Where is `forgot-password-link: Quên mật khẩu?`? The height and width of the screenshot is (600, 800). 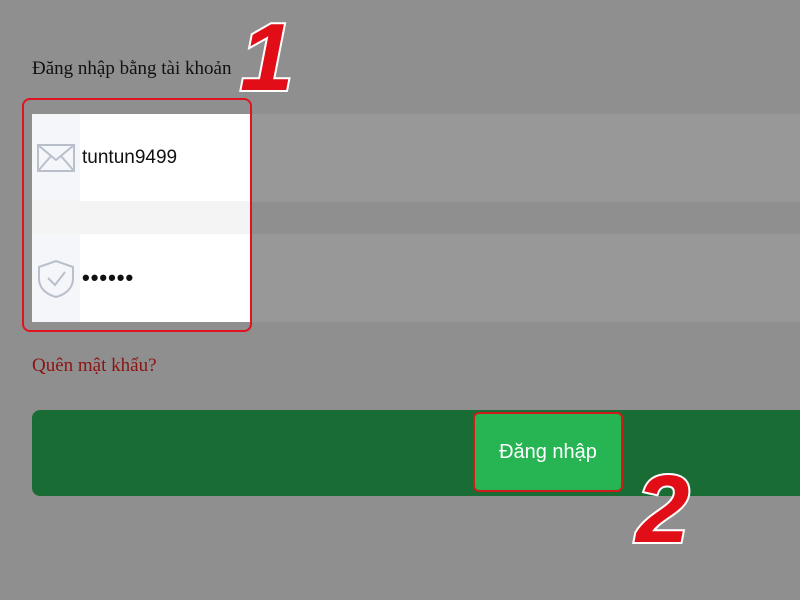 forgot-password-link: Quên mật khẩu? is located at coordinates (94, 366).